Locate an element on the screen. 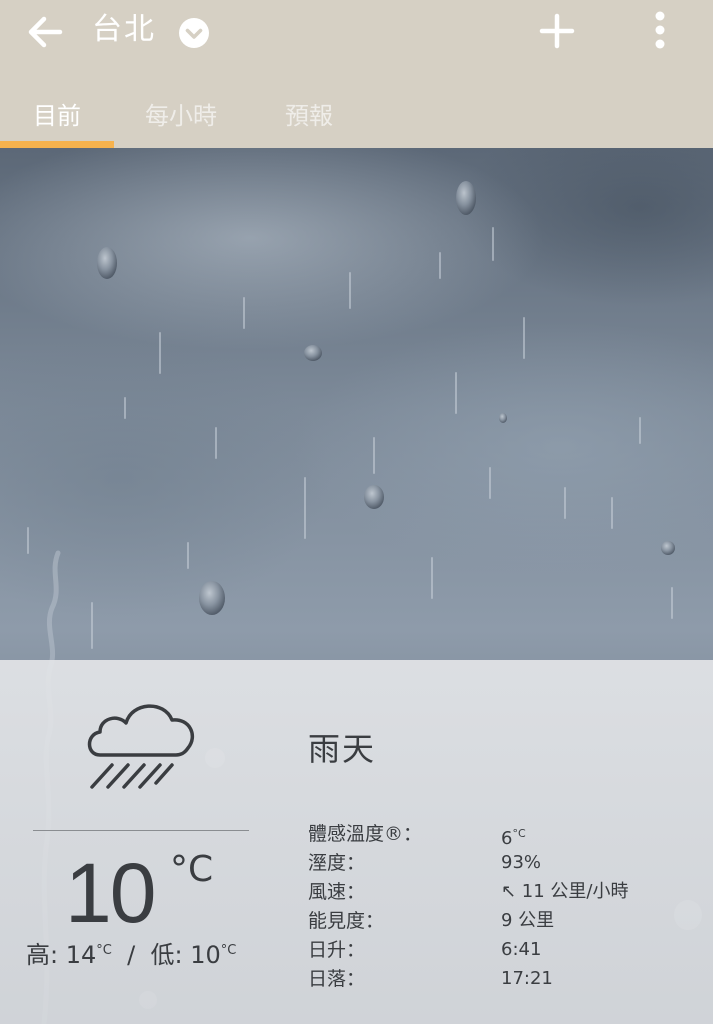  low-label: 低: is located at coordinates (166, 955).